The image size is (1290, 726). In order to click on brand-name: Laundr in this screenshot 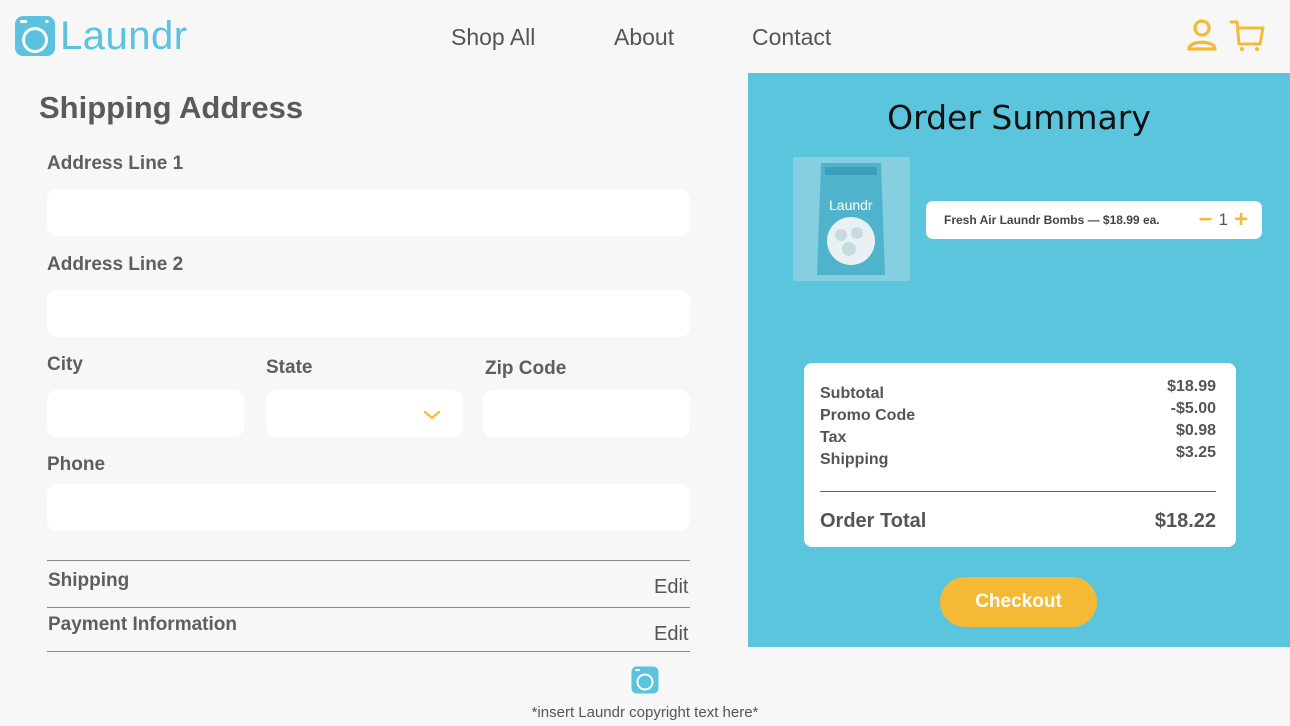, I will do `click(124, 36)`.